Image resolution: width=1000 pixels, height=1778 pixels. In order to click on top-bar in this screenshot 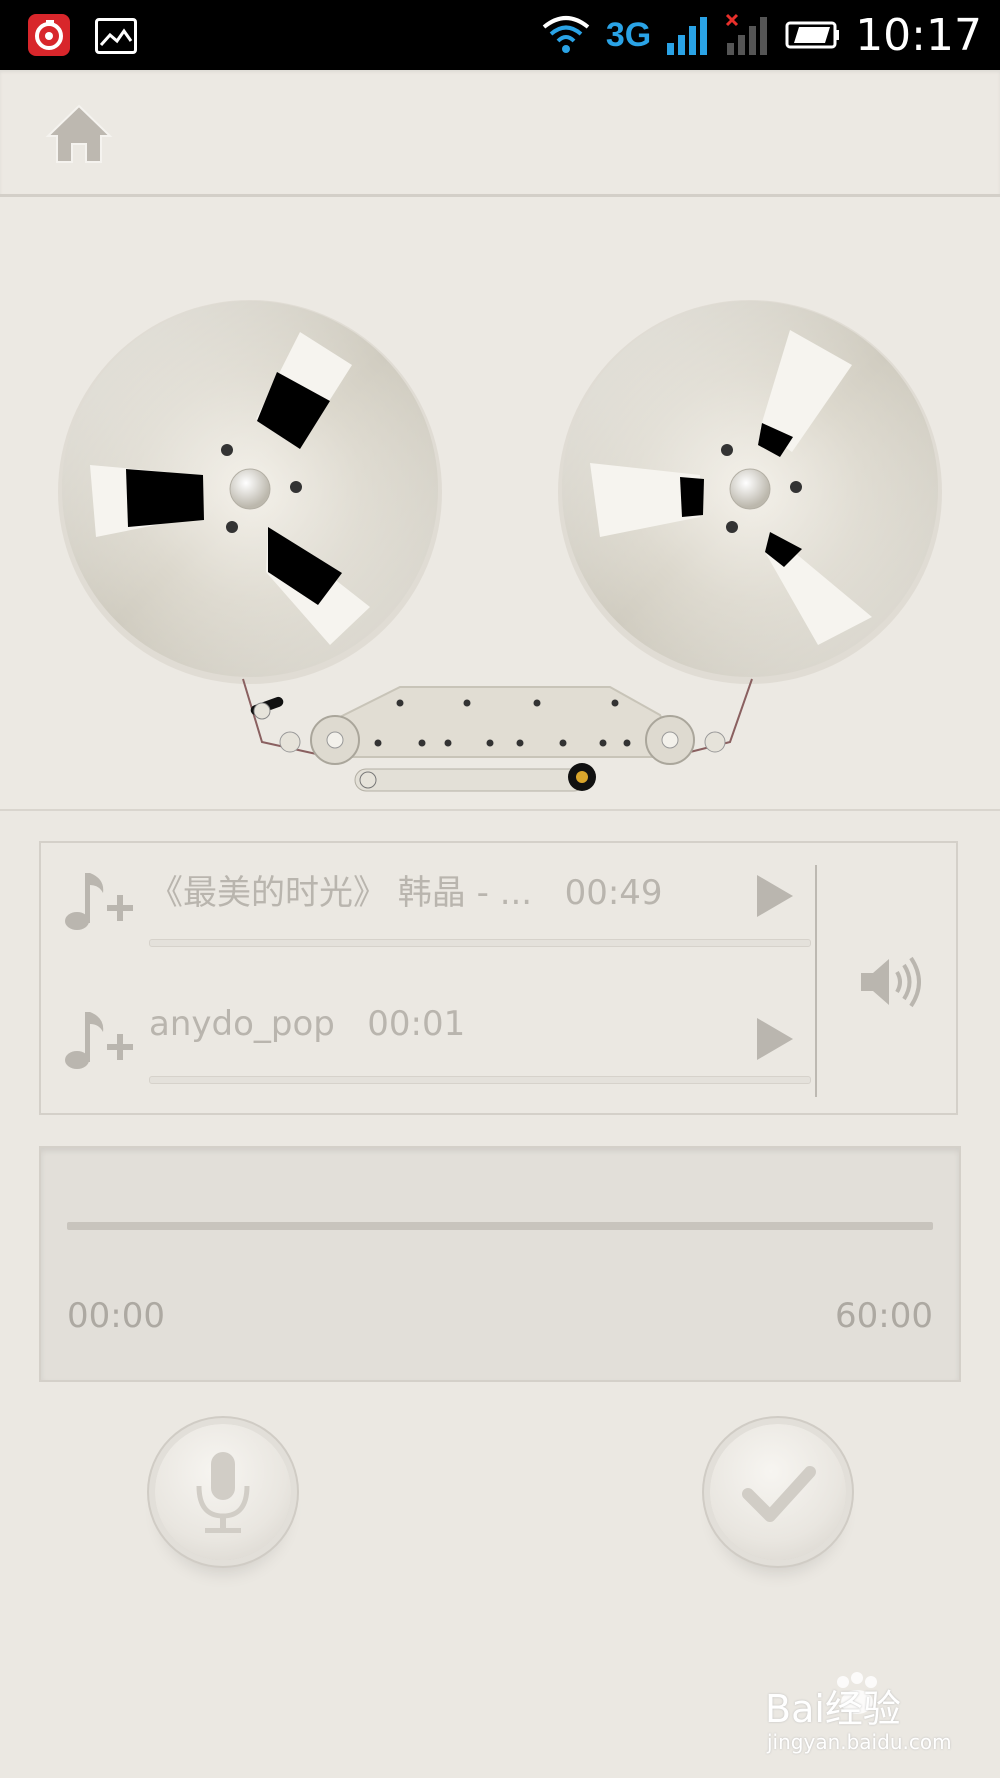, I will do `click(500, 133)`.